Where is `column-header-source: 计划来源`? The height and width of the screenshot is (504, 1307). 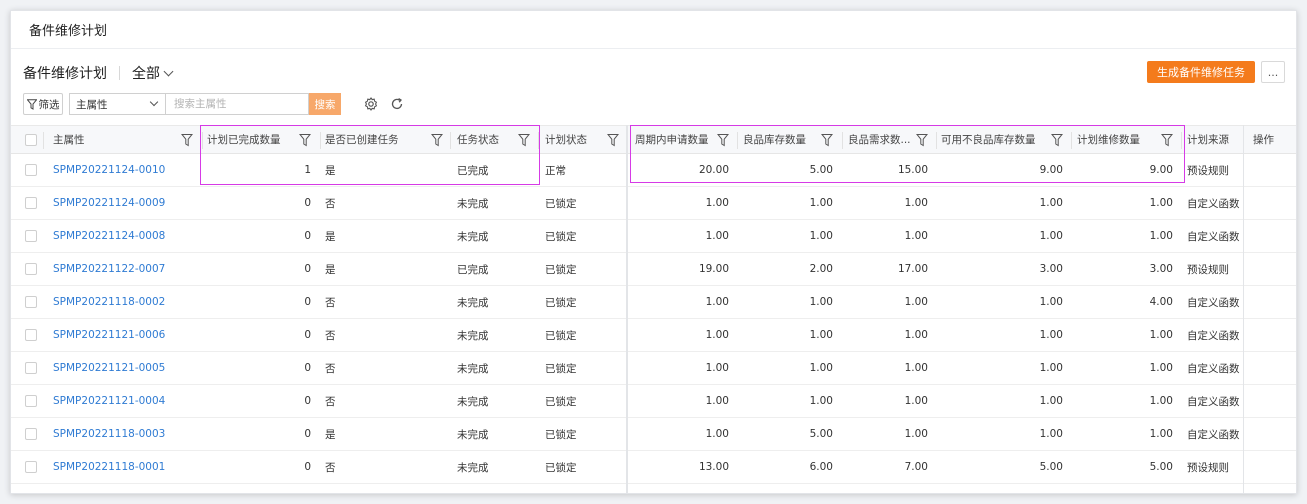
column-header-source: 计划来源 is located at coordinates (1215, 139).